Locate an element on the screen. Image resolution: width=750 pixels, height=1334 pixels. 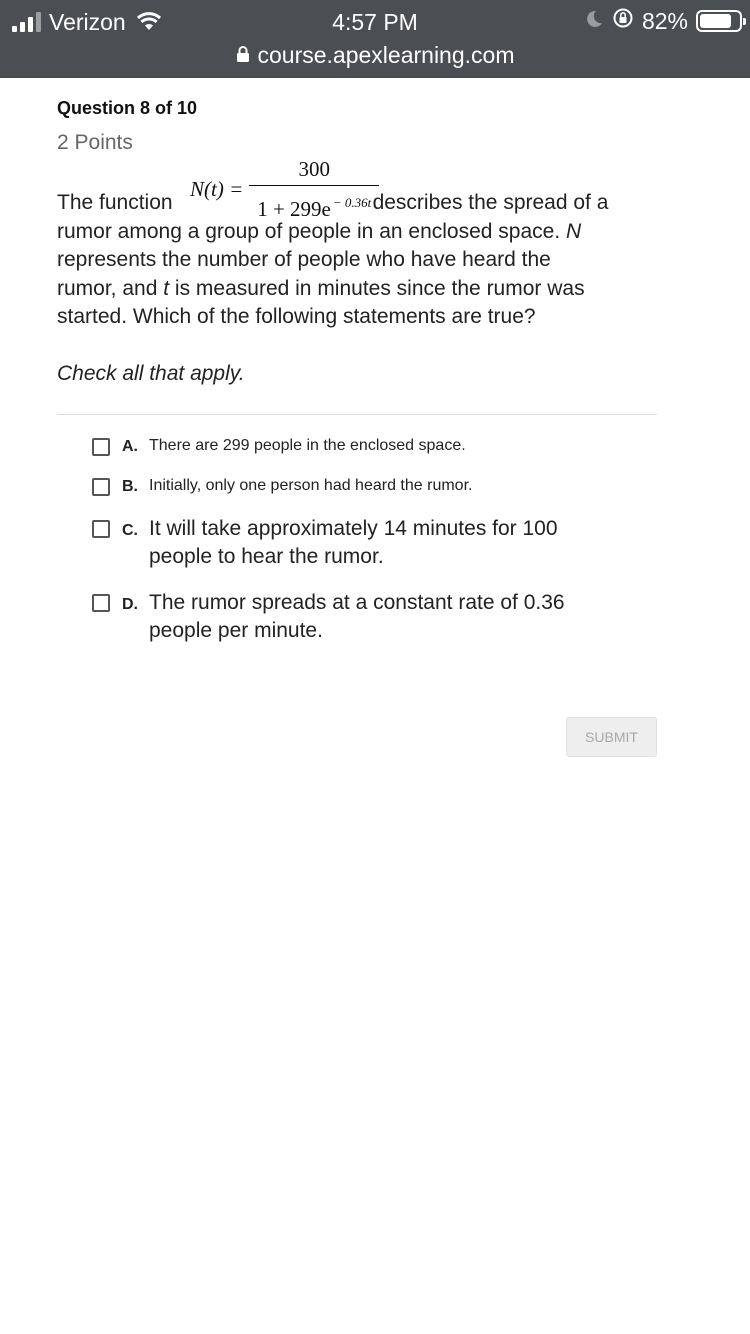
battery-icon is located at coordinates (721, 21).